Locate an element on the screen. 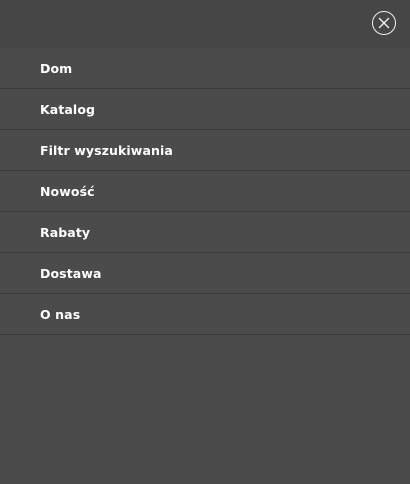  menu-item-delivery: Dostawa is located at coordinates (205, 273).